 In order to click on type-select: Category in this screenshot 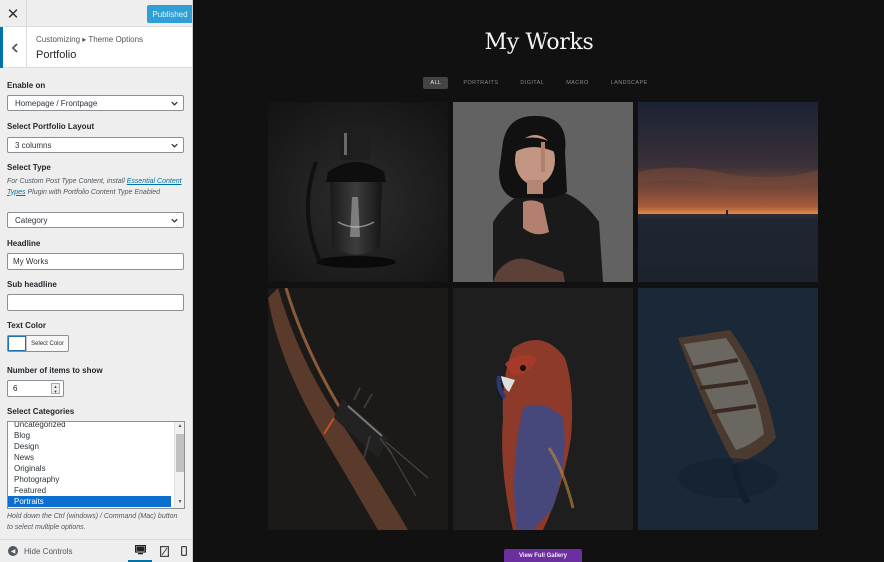, I will do `click(95, 220)`.